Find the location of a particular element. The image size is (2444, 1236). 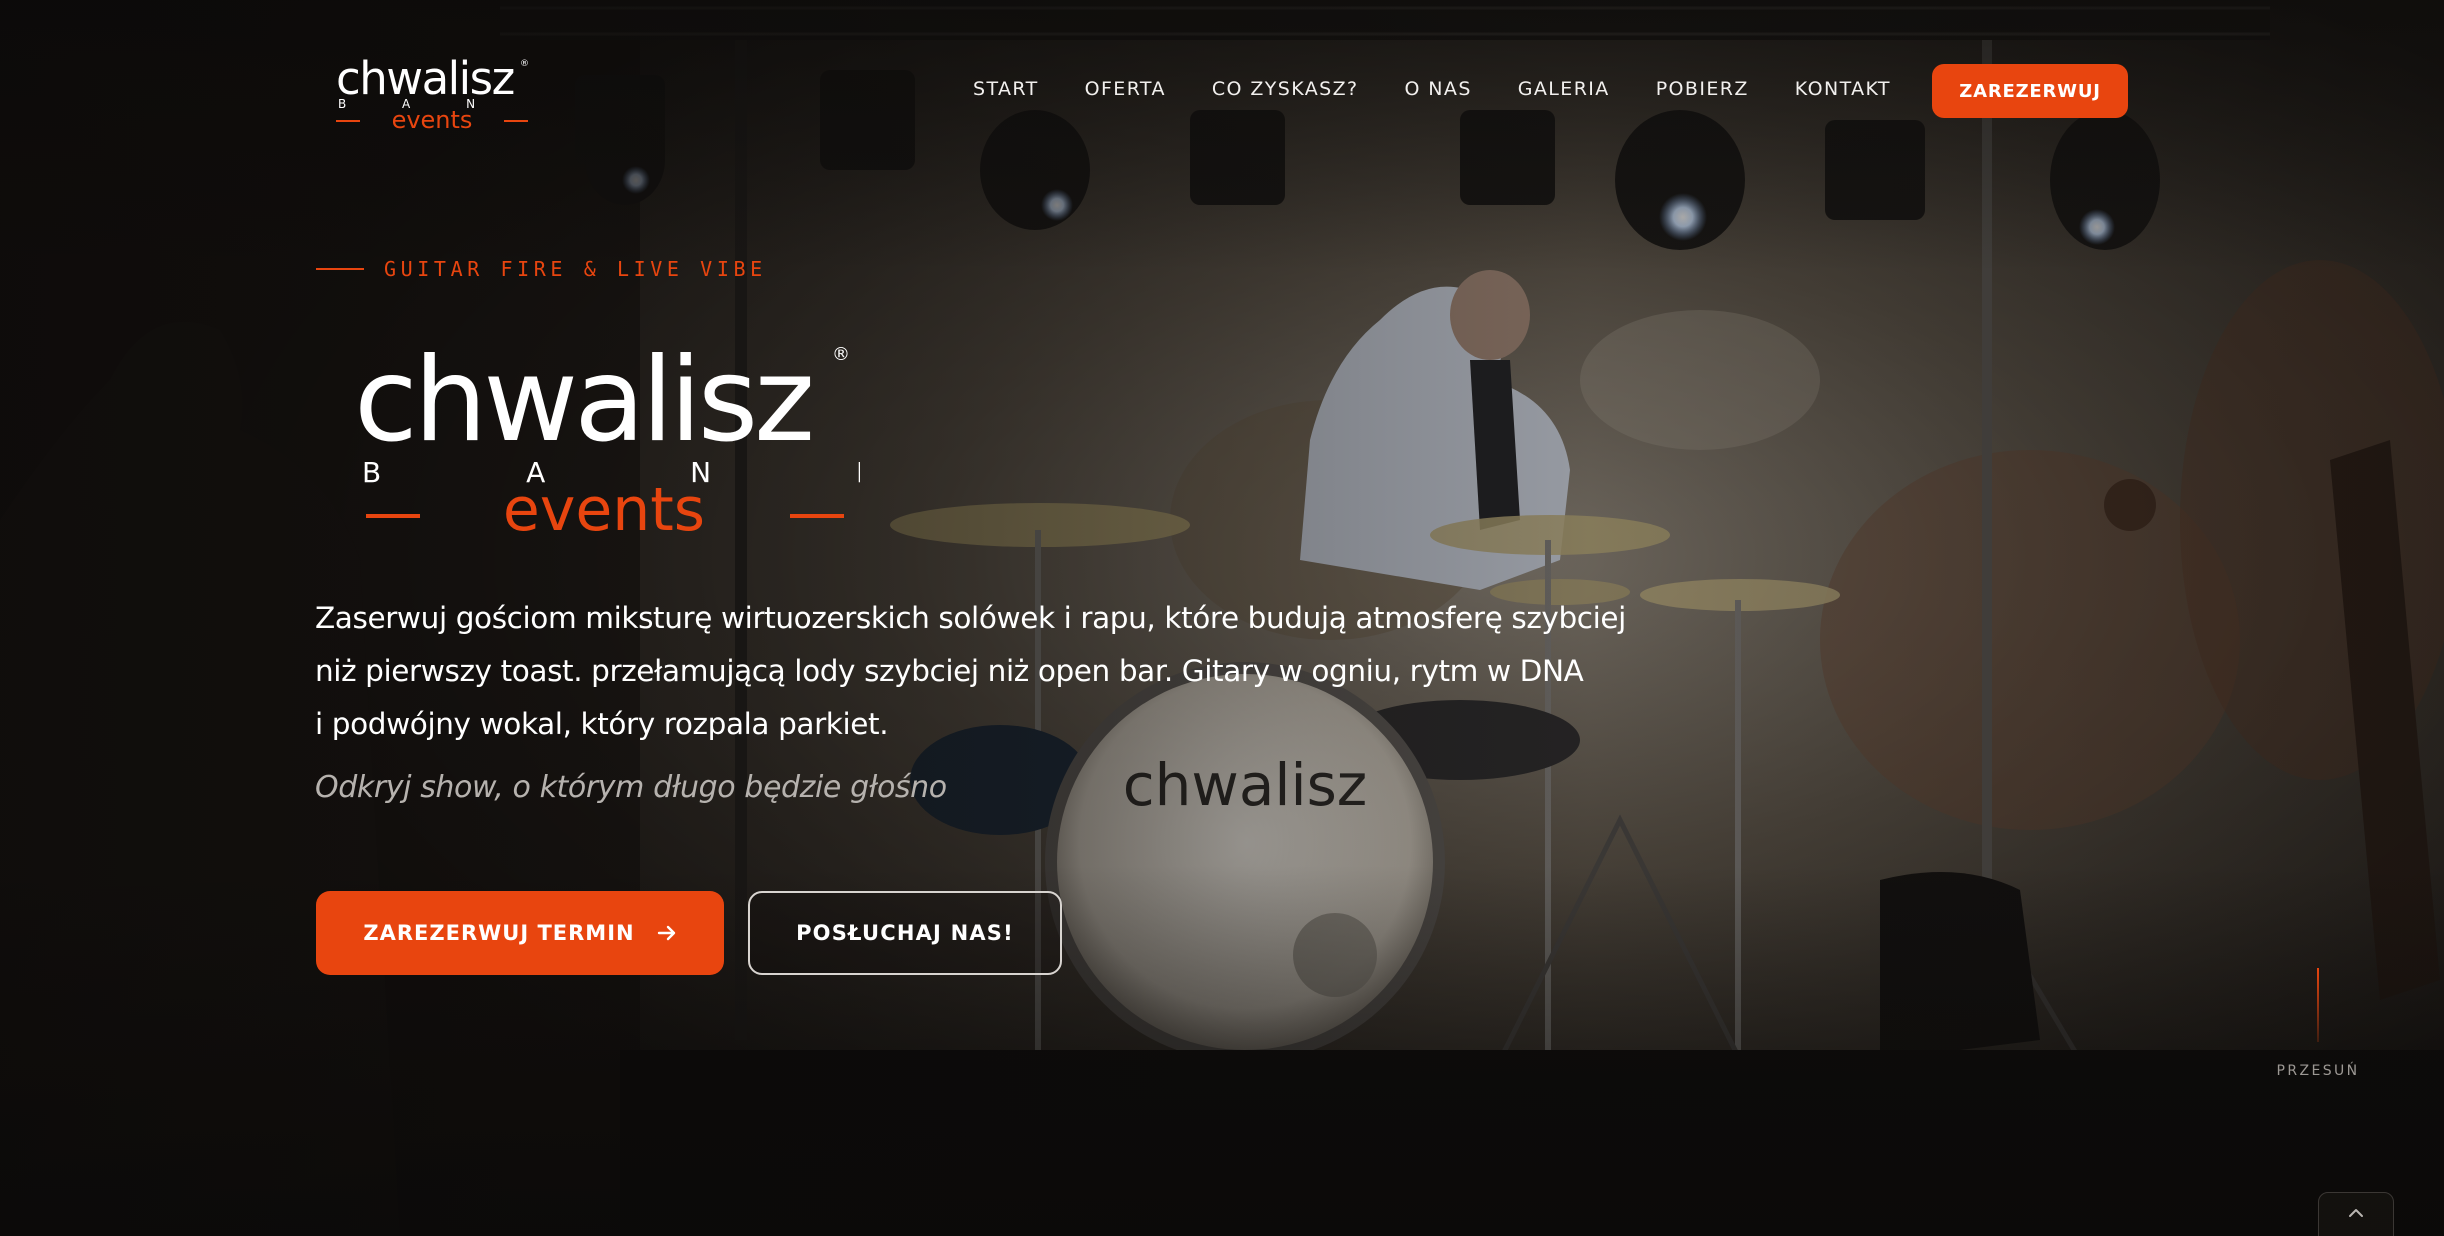

book-date-button: ZAREZERWUJ TERMIN is located at coordinates (520, 933).